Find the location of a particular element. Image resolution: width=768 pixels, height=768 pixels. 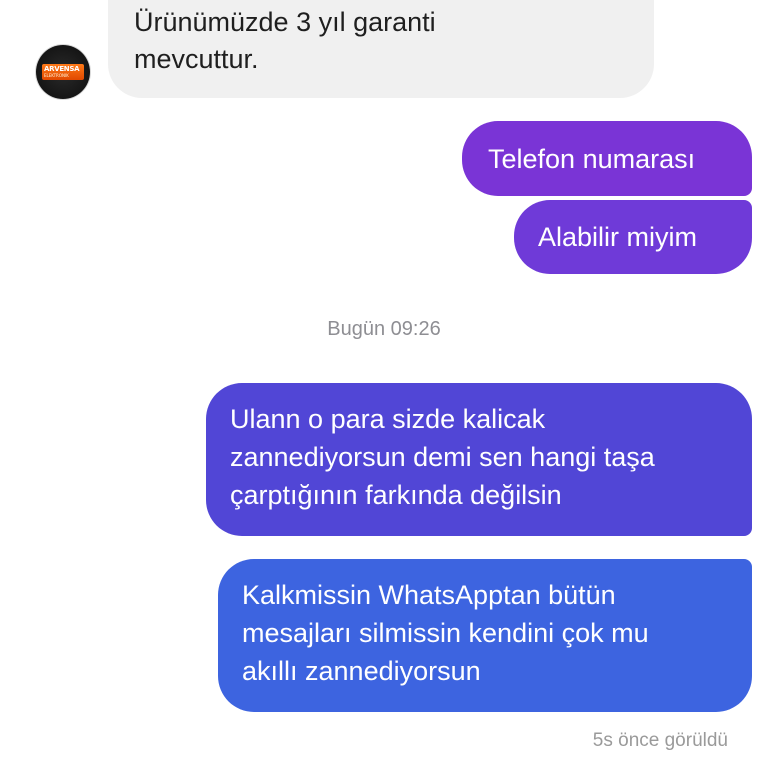

store-logo: ARVENSA ELEKTRONIK is located at coordinates (63, 72).